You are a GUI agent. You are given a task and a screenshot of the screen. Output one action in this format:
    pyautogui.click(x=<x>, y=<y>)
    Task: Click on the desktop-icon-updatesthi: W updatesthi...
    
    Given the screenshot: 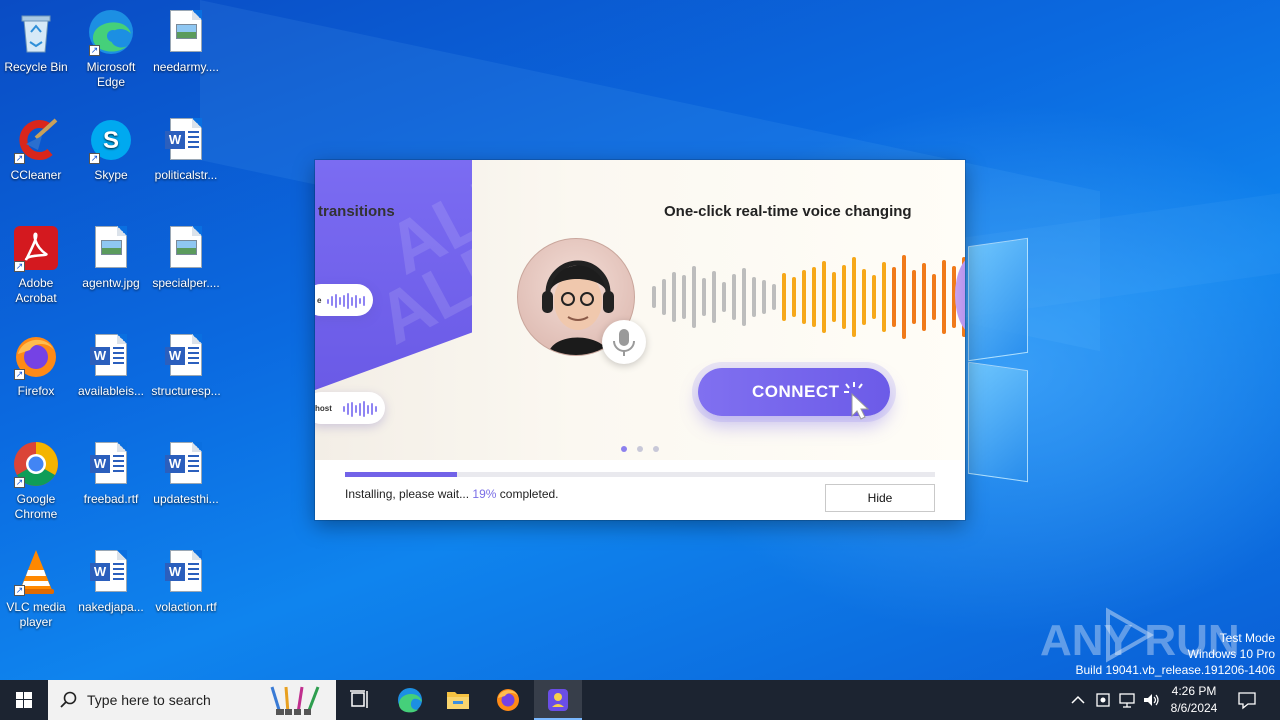 What is the action you would take?
    pyautogui.click(x=186, y=473)
    